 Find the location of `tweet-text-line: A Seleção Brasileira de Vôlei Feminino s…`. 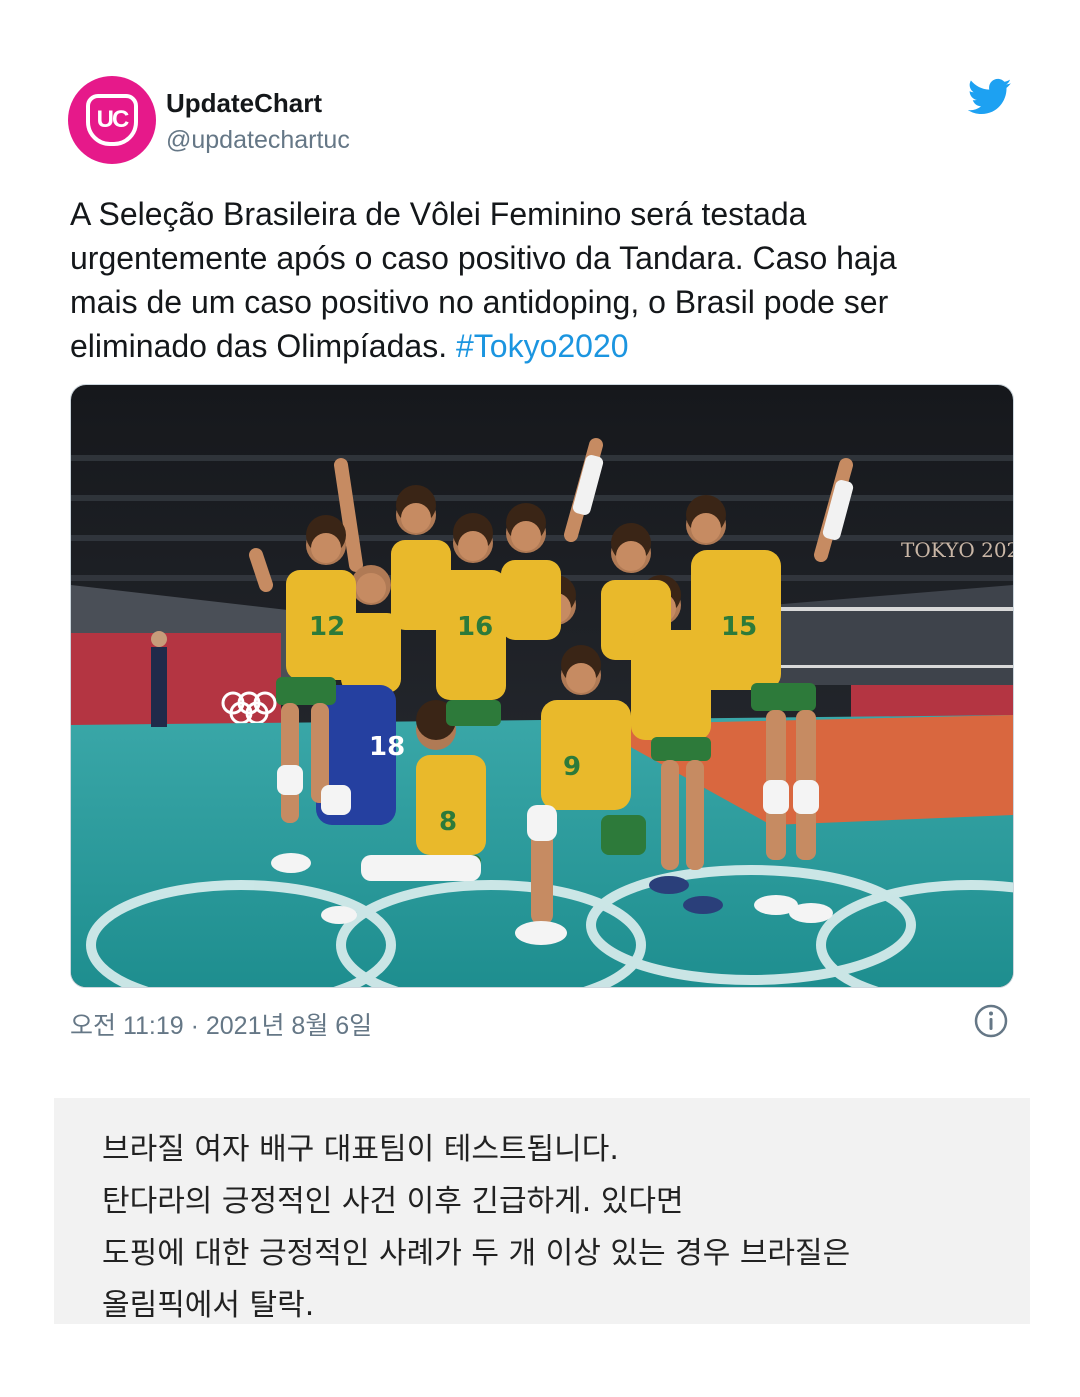

tweet-text-line: A Seleção Brasileira de Vôlei Feminino s… is located at coordinates (438, 214).